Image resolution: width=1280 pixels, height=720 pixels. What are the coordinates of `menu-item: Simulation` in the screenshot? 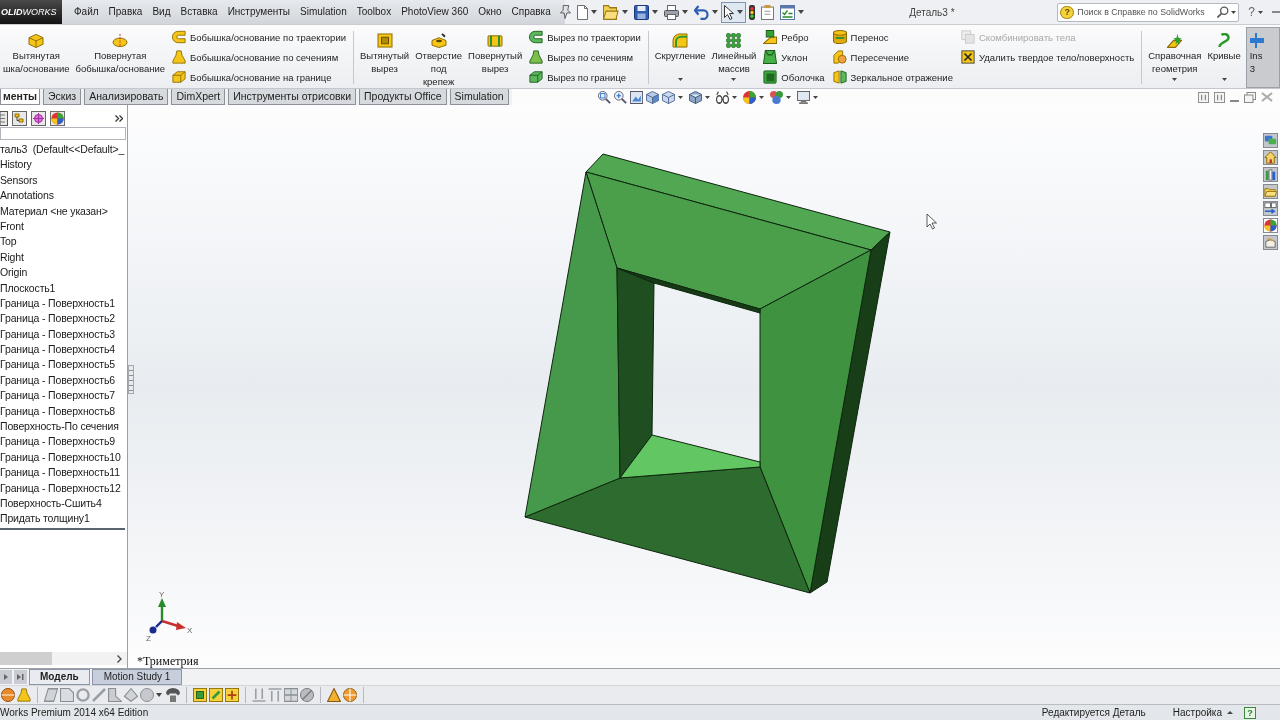 It's located at (323, 12).